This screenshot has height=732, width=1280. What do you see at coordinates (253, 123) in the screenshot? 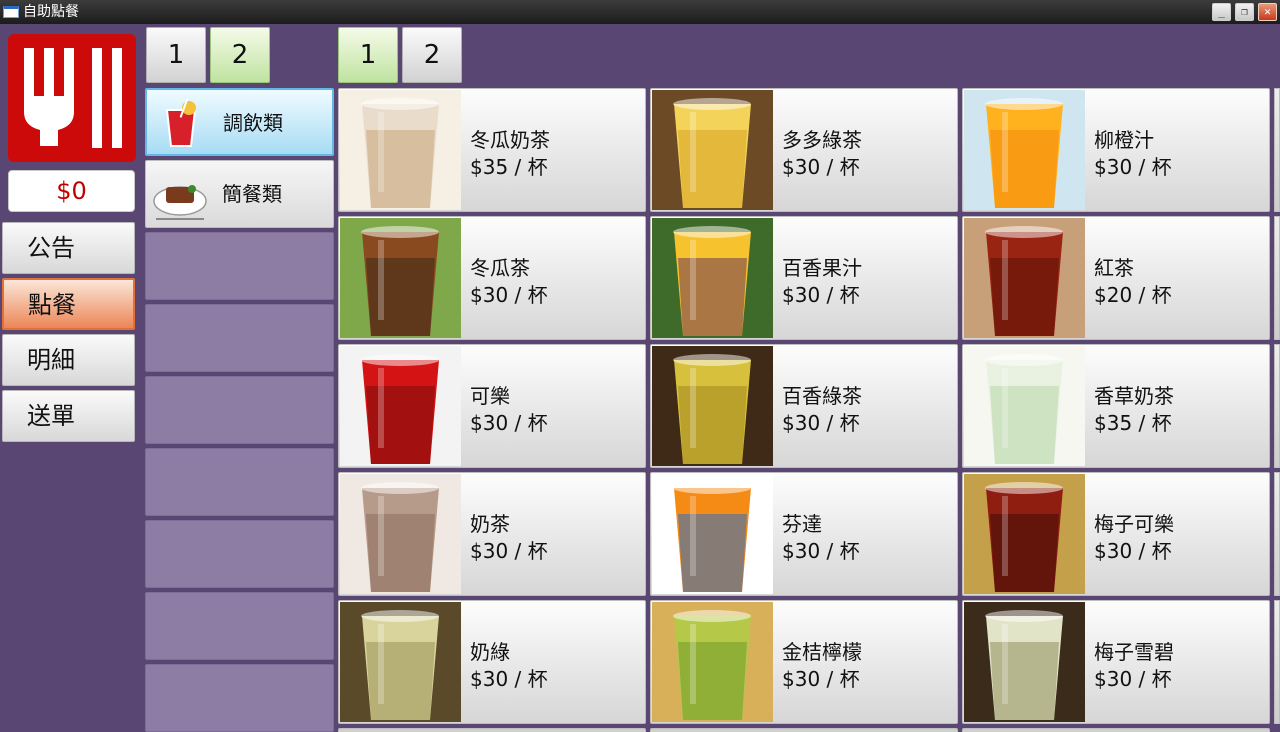
I see `category-label: 調飲類` at bounding box center [253, 123].